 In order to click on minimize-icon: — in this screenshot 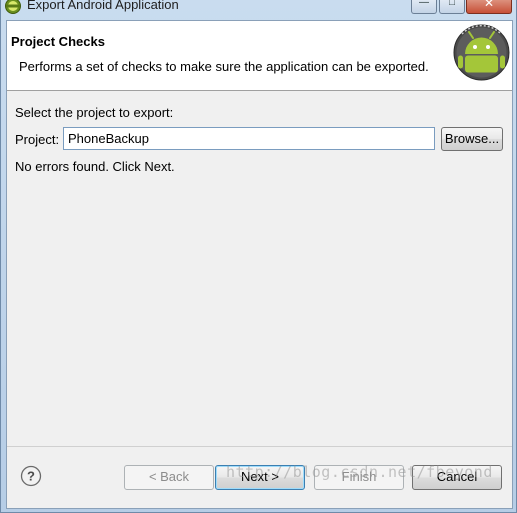, I will do `click(424, 4)`.